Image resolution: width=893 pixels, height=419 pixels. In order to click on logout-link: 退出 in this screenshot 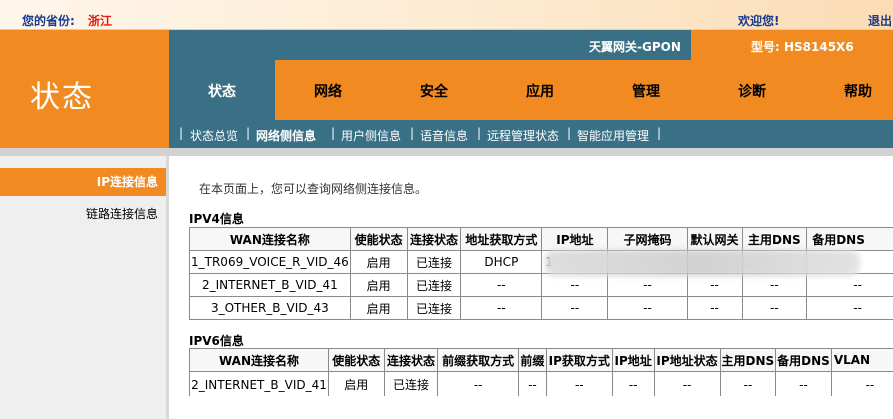, I will do `click(880, 20)`.